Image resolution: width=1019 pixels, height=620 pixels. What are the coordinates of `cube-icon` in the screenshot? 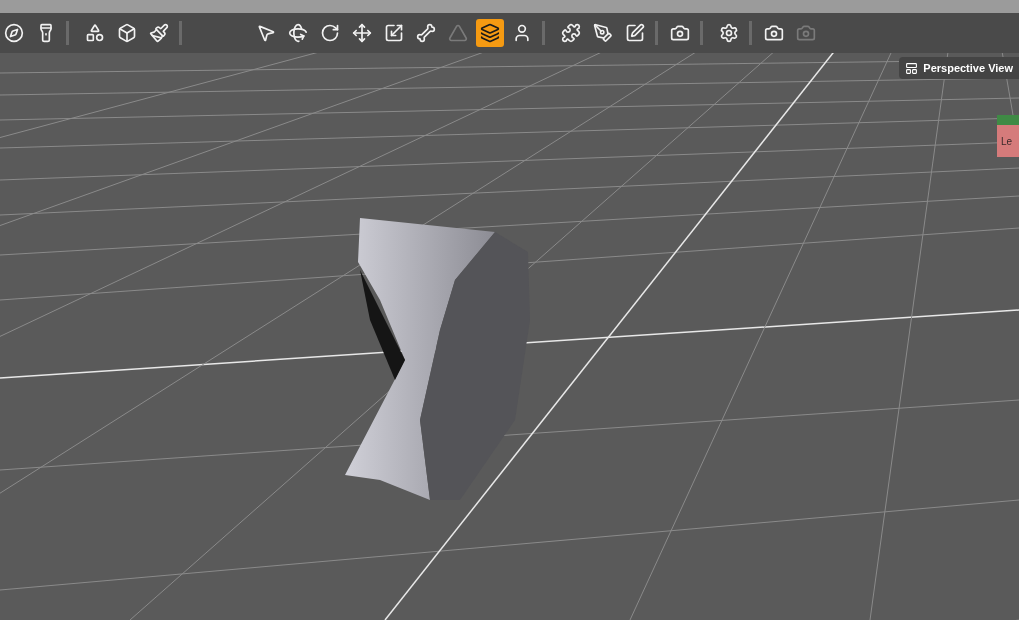 It's located at (127, 33).